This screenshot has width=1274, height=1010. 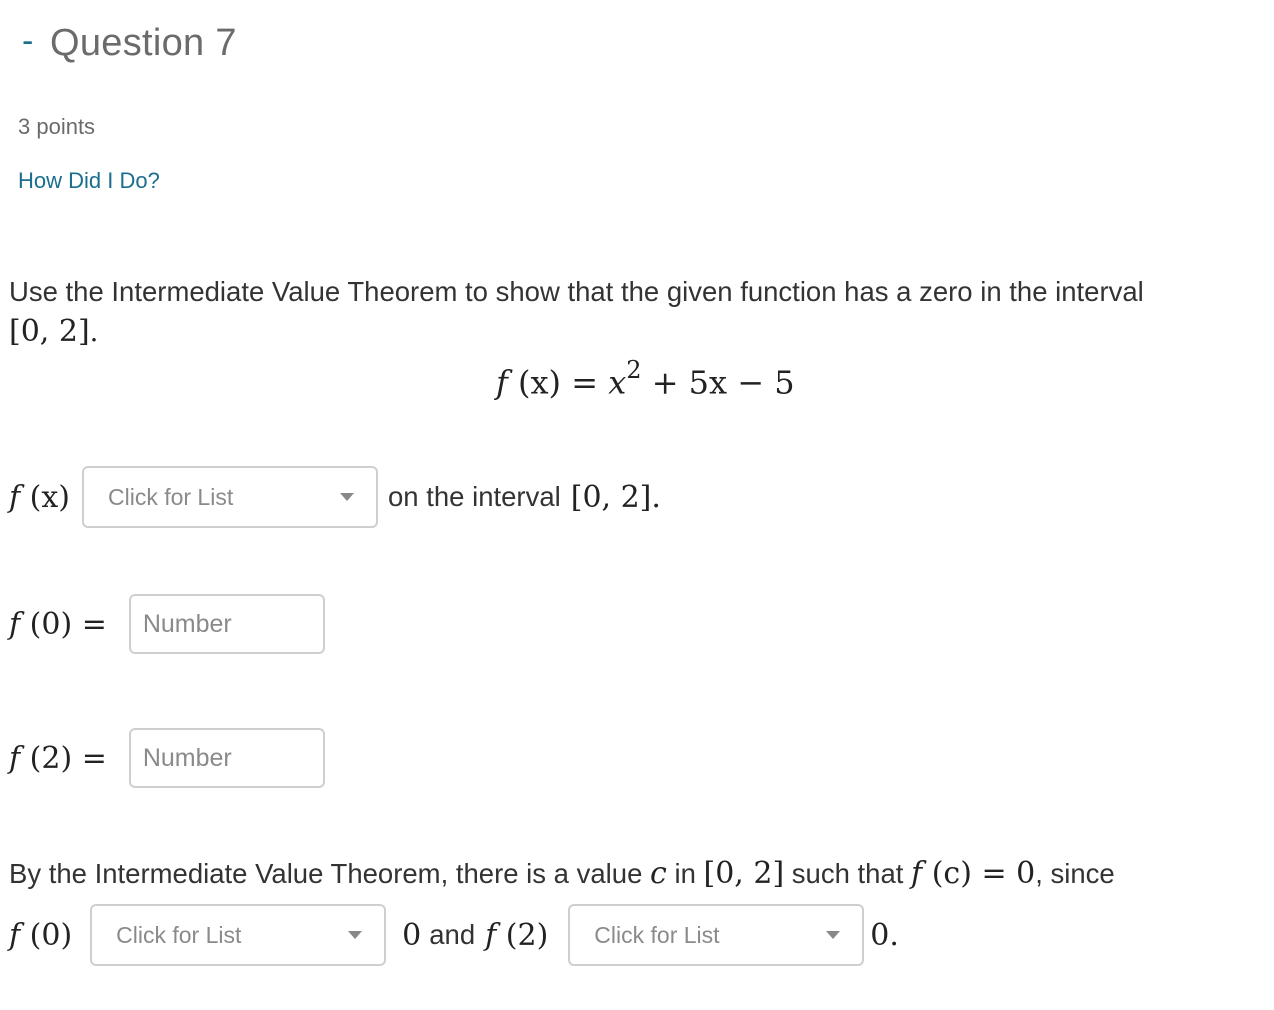 I want to click on fx-arg: (x), so click(x=49, y=497).